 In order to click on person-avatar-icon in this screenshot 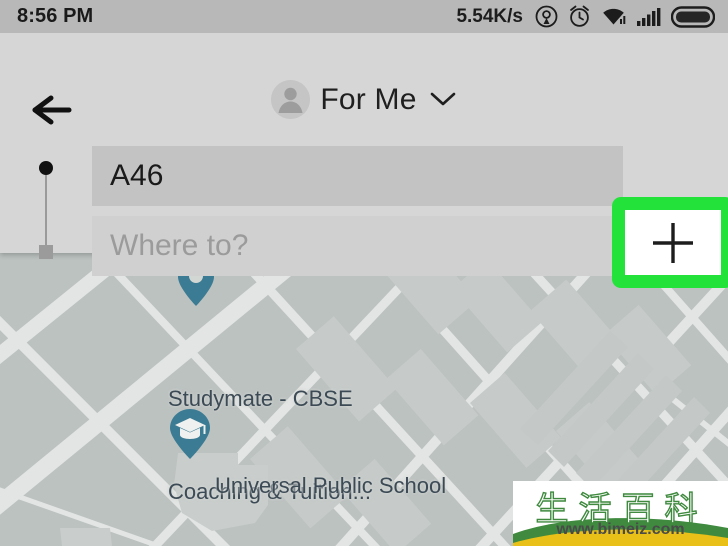, I will do `click(291, 99)`.